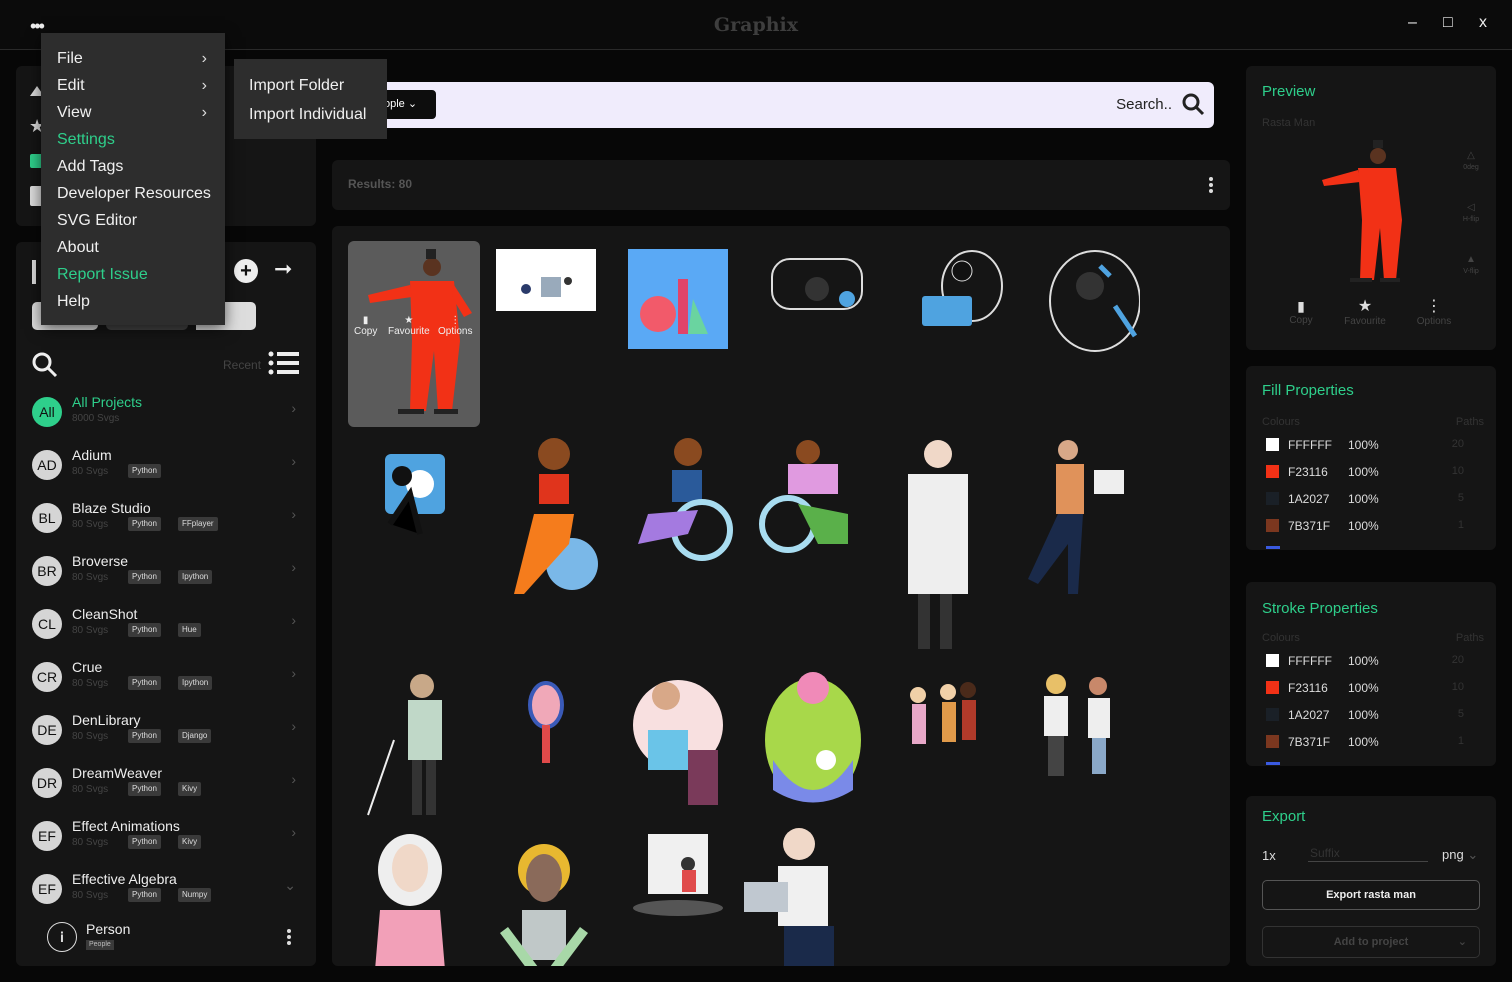 This screenshot has width=1512, height=982. What do you see at coordinates (133, 85) in the screenshot?
I see `menu-item-edit: Edit ›` at bounding box center [133, 85].